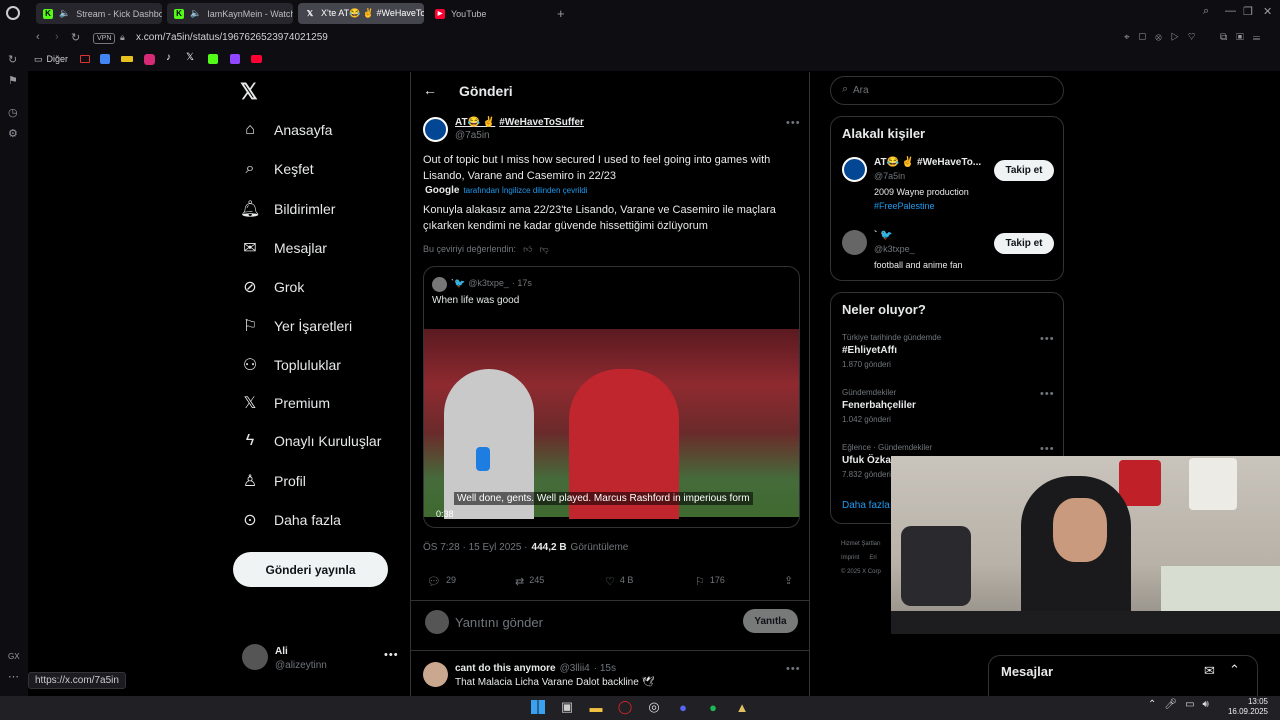 Image resolution: width=1280 pixels, height=720 pixels. Describe the element at coordinates (190, 57) in the screenshot. I see `x-bookmark-icon: 𝕏` at that location.